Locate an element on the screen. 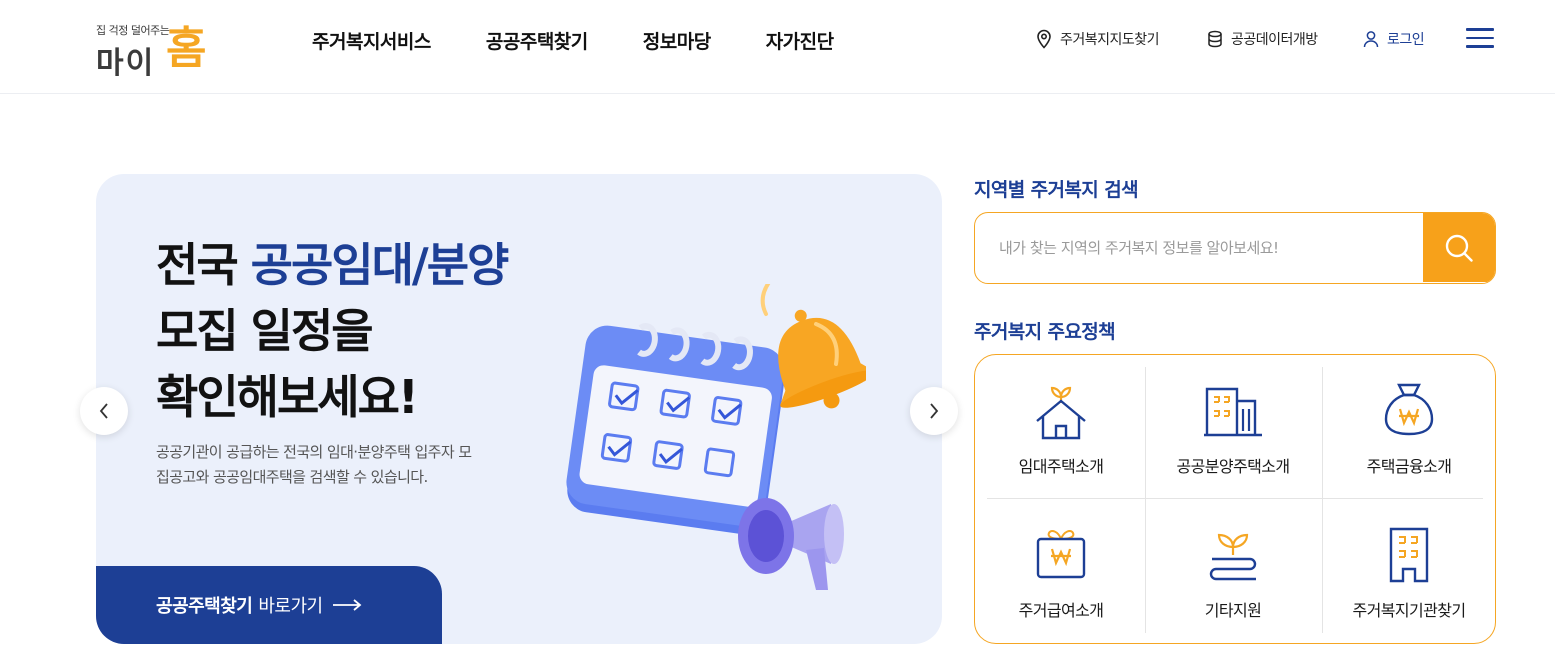 This screenshot has width=1555, height=670. policy-find-welfare-agency: 주거복지기관찾기 is located at coordinates (1409, 569).